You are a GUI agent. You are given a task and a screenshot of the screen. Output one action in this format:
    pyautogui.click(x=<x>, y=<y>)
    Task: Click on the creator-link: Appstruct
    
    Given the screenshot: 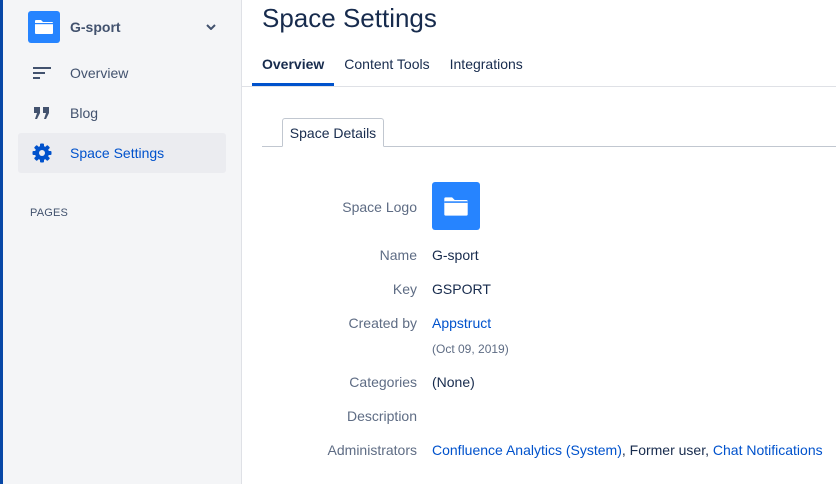 What is the action you would take?
    pyautogui.click(x=461, y=323)
    